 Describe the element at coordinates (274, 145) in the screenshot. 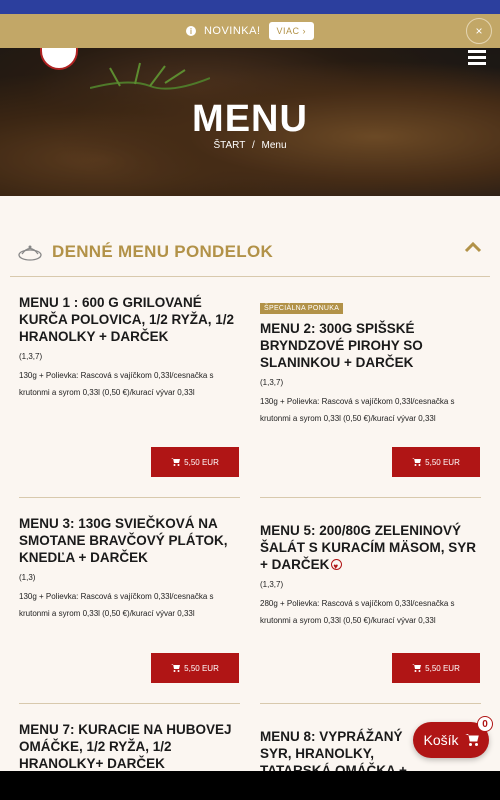

I see `breadcrumb-current: Menu` at that location.